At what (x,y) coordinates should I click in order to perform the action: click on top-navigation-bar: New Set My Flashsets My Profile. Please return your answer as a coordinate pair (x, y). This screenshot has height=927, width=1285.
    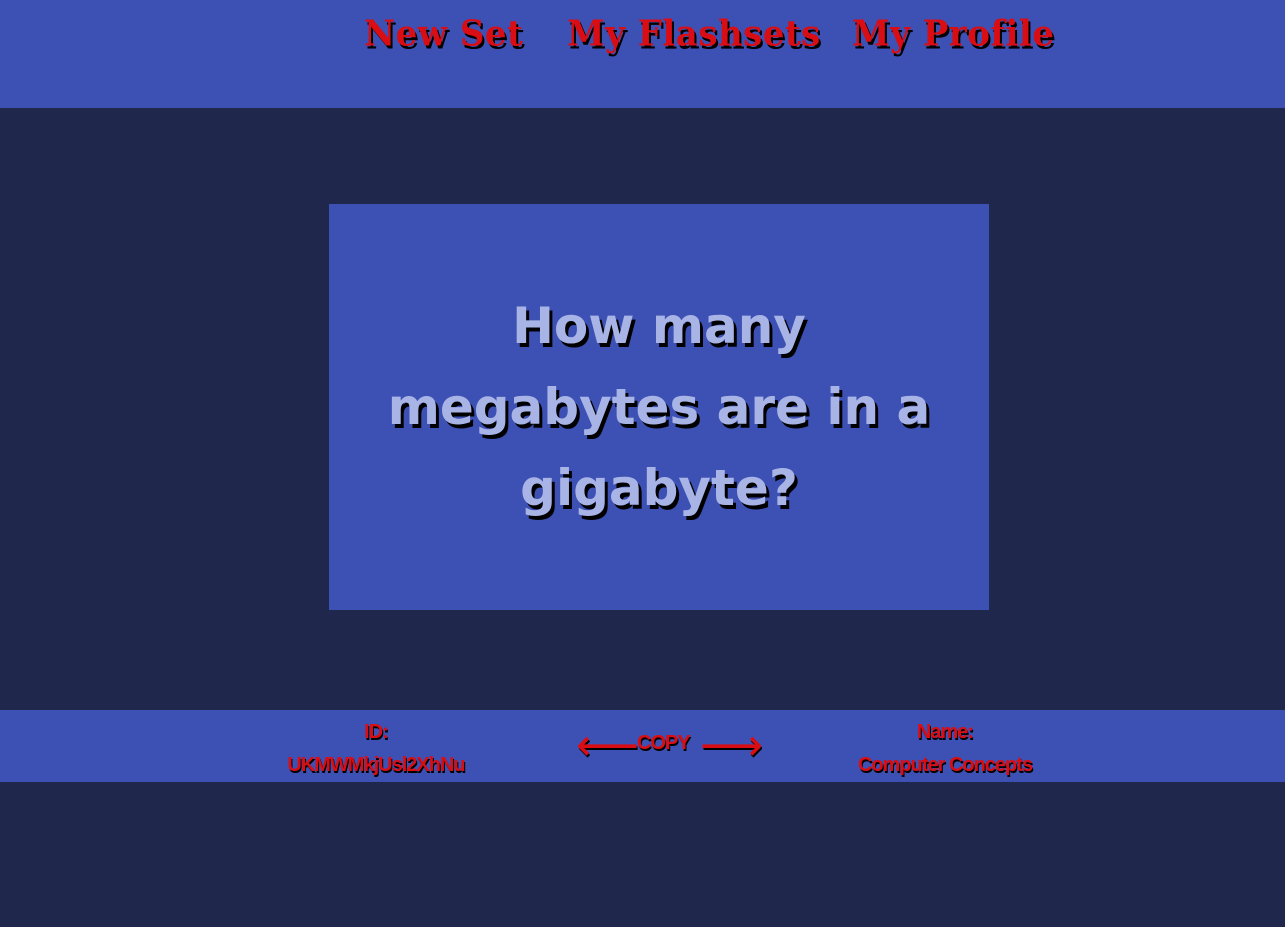
    Looking at the image, I should click on (642, 54).